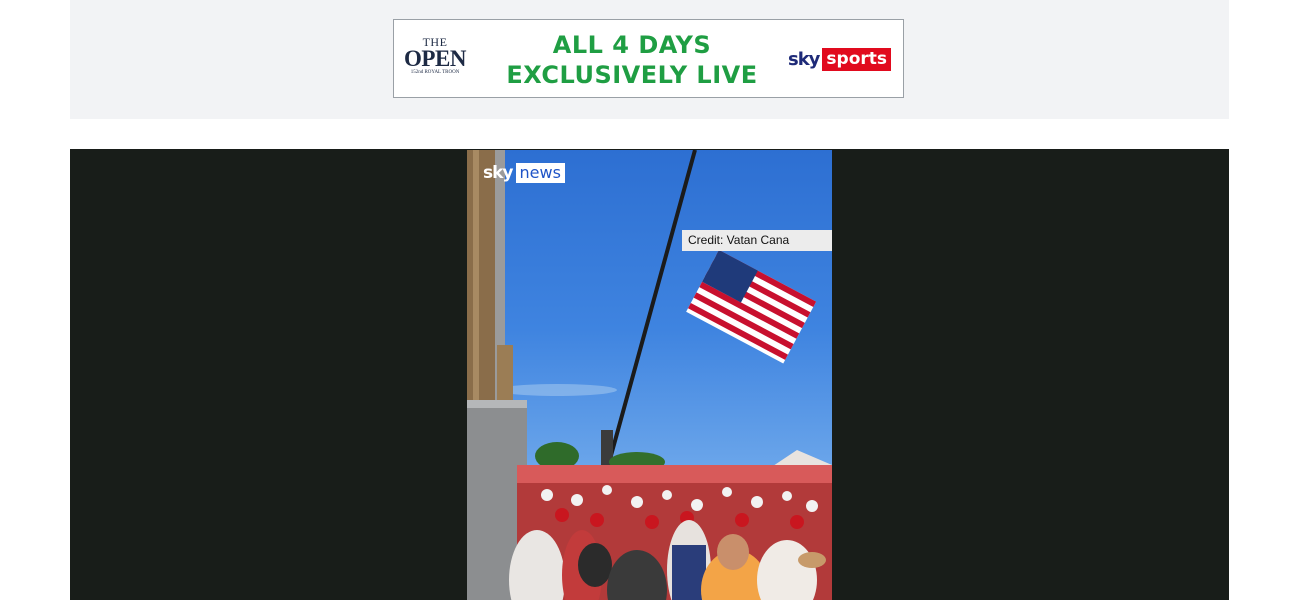 The height and width of the screenshot is (600, 1299). I want to click on the-open-logo: THE OPEN 152nd ROYAL TROON, so click(435, 58).